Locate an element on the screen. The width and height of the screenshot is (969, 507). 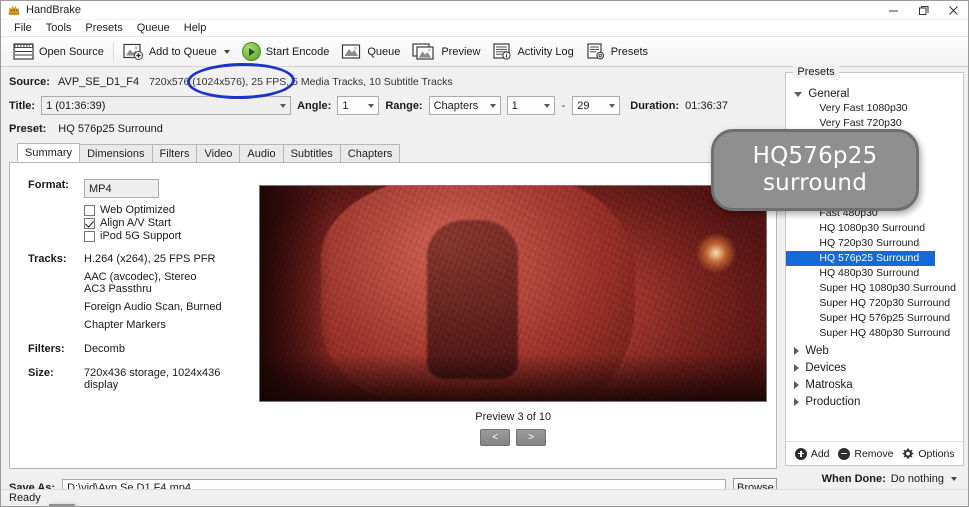
preset-item: Super HQ 576p25 Surround is located at coordinates (874, 318).